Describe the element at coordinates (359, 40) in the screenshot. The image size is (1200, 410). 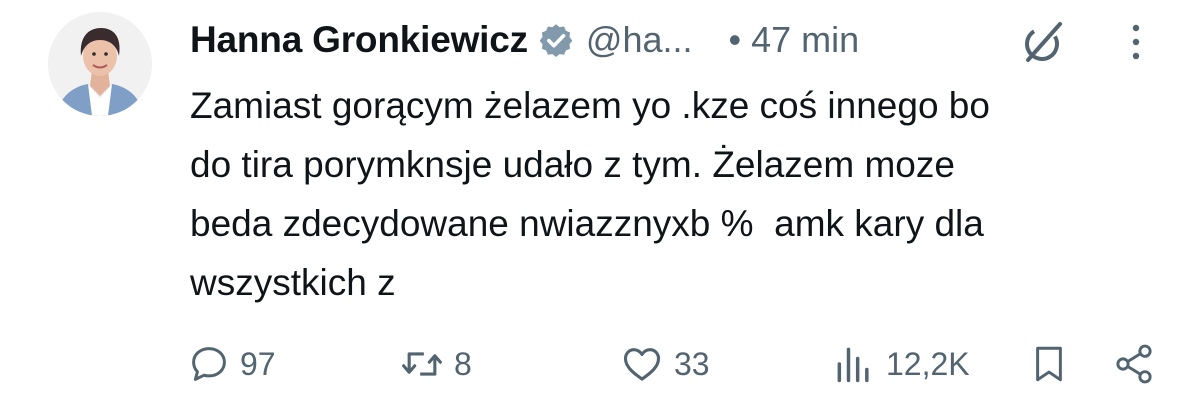
I see `author-name: Hanna Gronkiewicz` at that location.